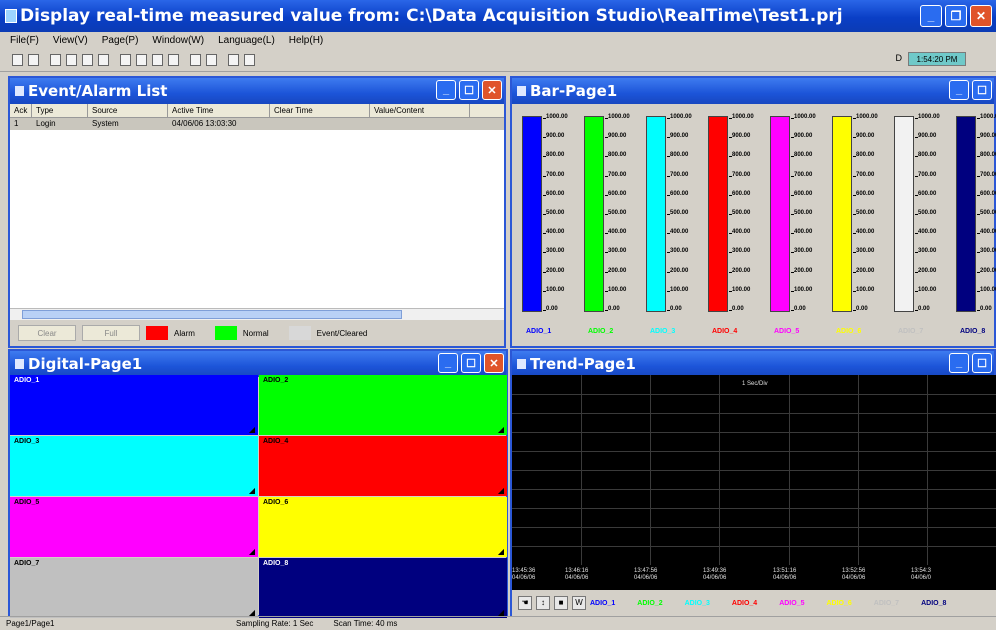  I want to click on trend-series-label: ADIO_2, so click(649, 603).